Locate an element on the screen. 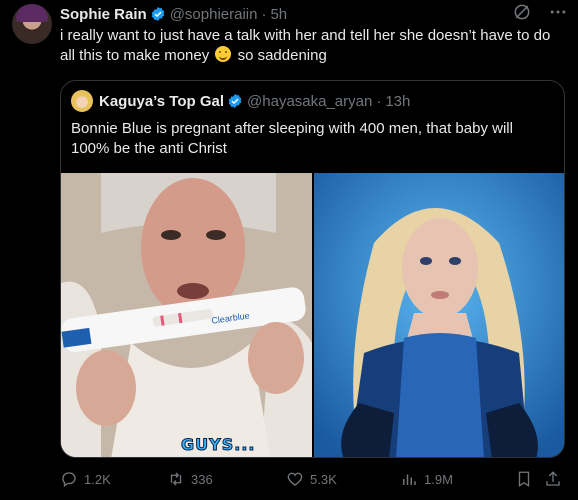  slightly-smiling-face-emoji-icon is located at coordinates (223, 54).